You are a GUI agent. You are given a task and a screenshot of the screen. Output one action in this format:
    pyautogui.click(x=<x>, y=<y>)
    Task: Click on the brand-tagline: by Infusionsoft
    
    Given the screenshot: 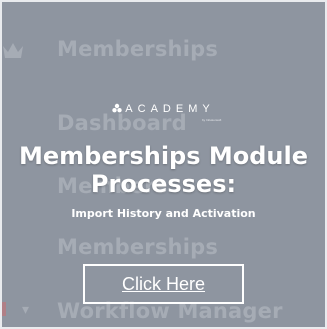 What is the action you would take?
    pyautogui.click(x=212, y=120)
    